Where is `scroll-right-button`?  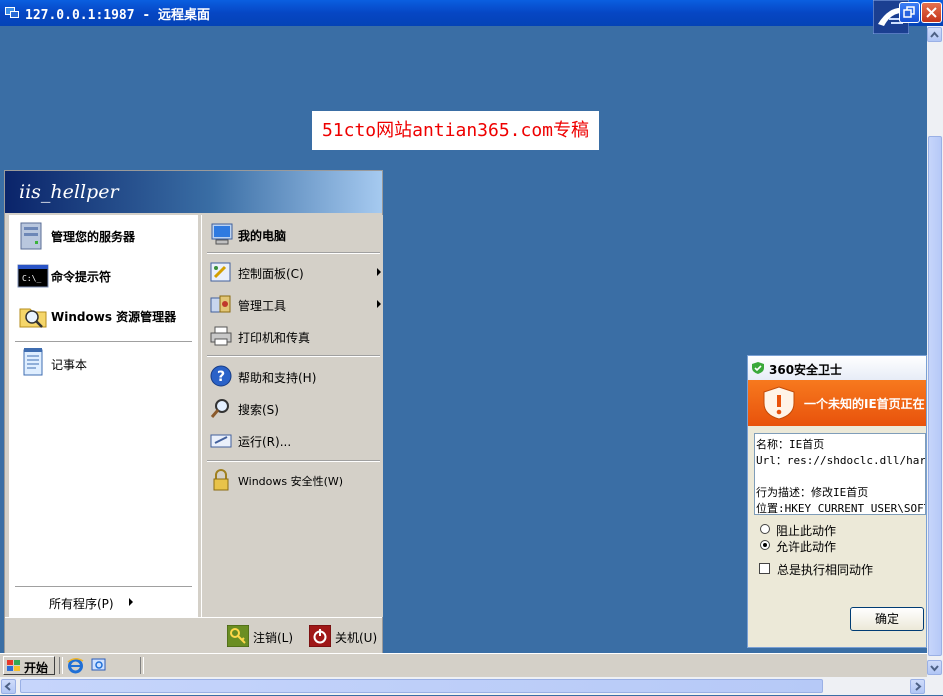 scroll-right-button is located at coordinates (917, 686).